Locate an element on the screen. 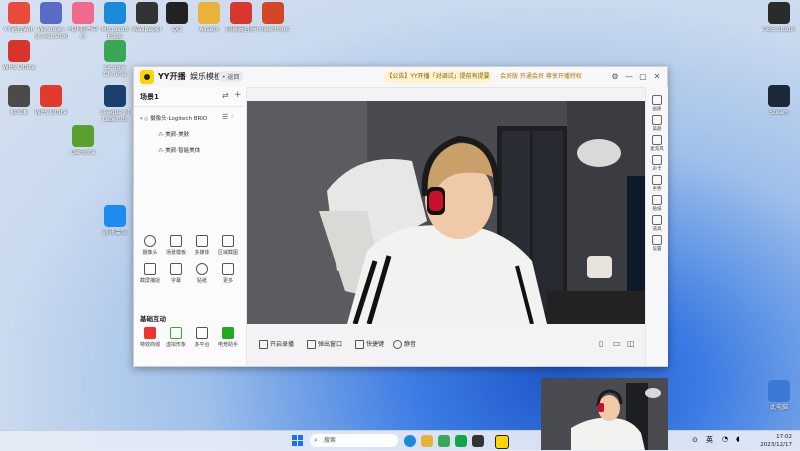 The image size is (800, 451). interactive-effects: 特效商城 is located at coordinates (150, 337).